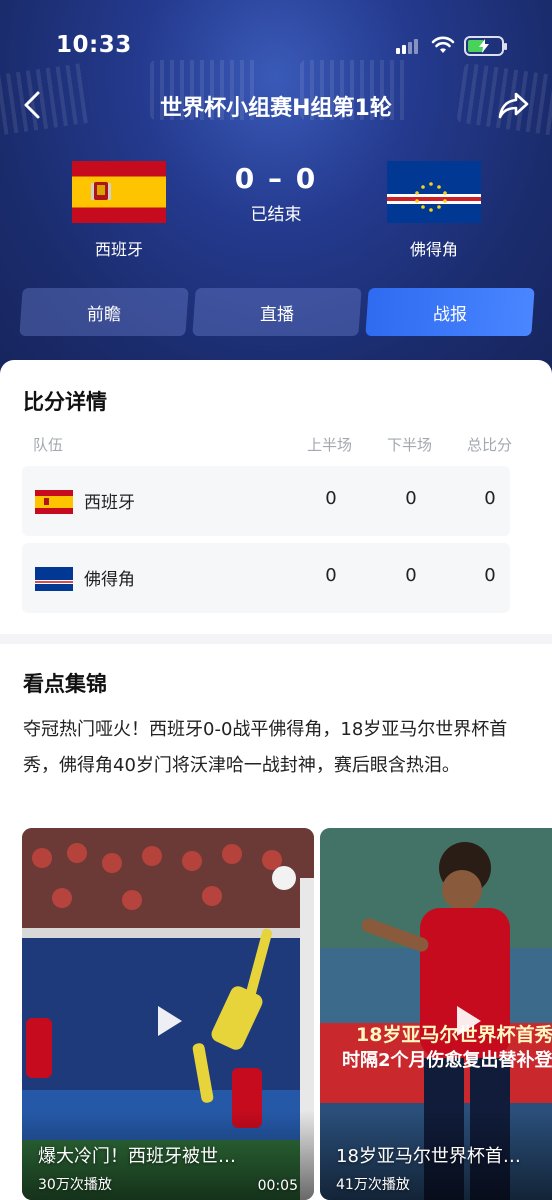  Describe the element at coordinates (65, 402) in the screenshot. I see `score-detail-title: 比分详情` at that location.